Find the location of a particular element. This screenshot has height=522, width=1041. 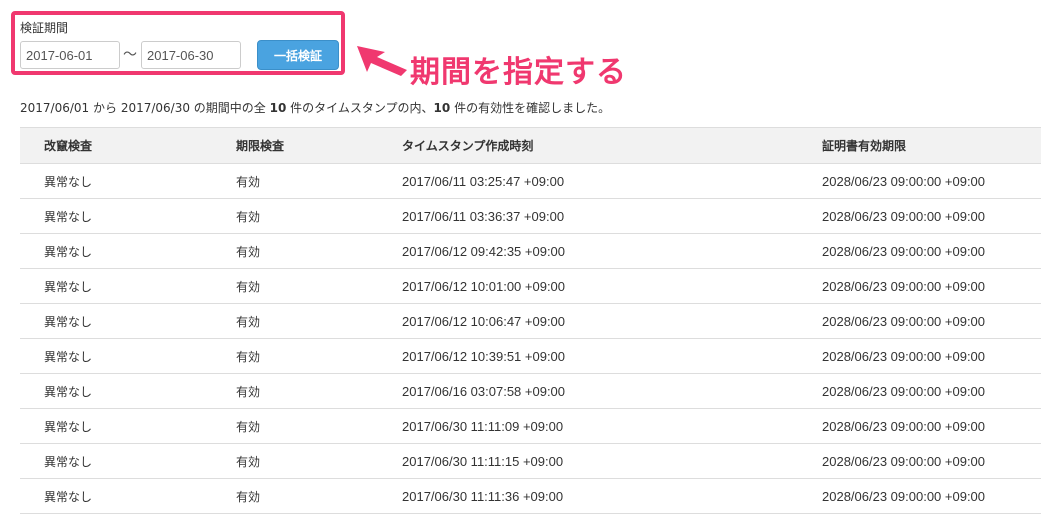

summary-text-2: の期間中の全 is located at coordinates (229, 108).